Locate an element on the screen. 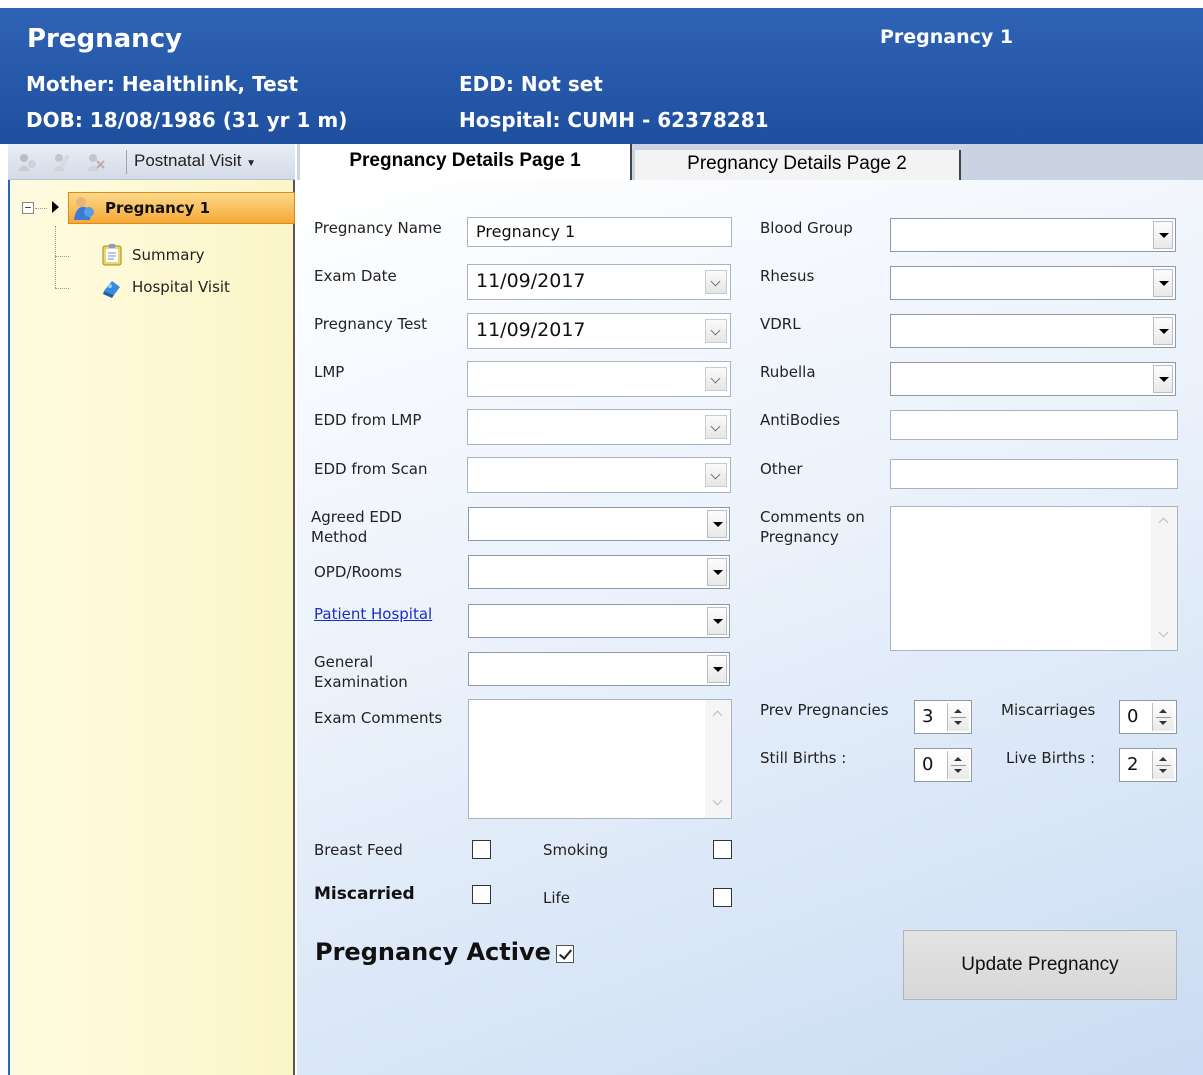 Image resolution: width=1203 pixels, height=1075 pixels. pregnancy-delete-icon is located at coordinates (95, 162).